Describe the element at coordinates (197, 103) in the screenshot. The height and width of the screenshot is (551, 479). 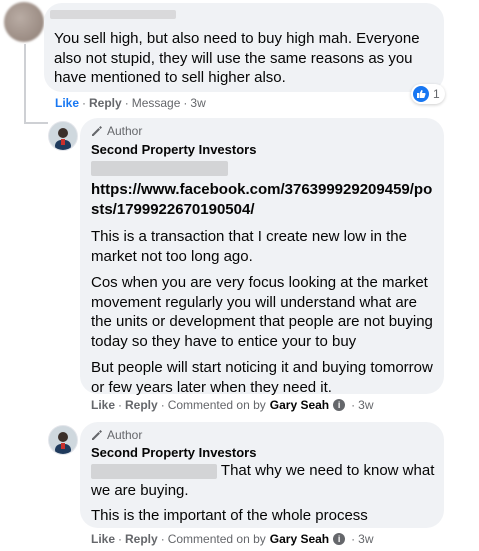
I see `comment-timestamp: 3w` at that location.